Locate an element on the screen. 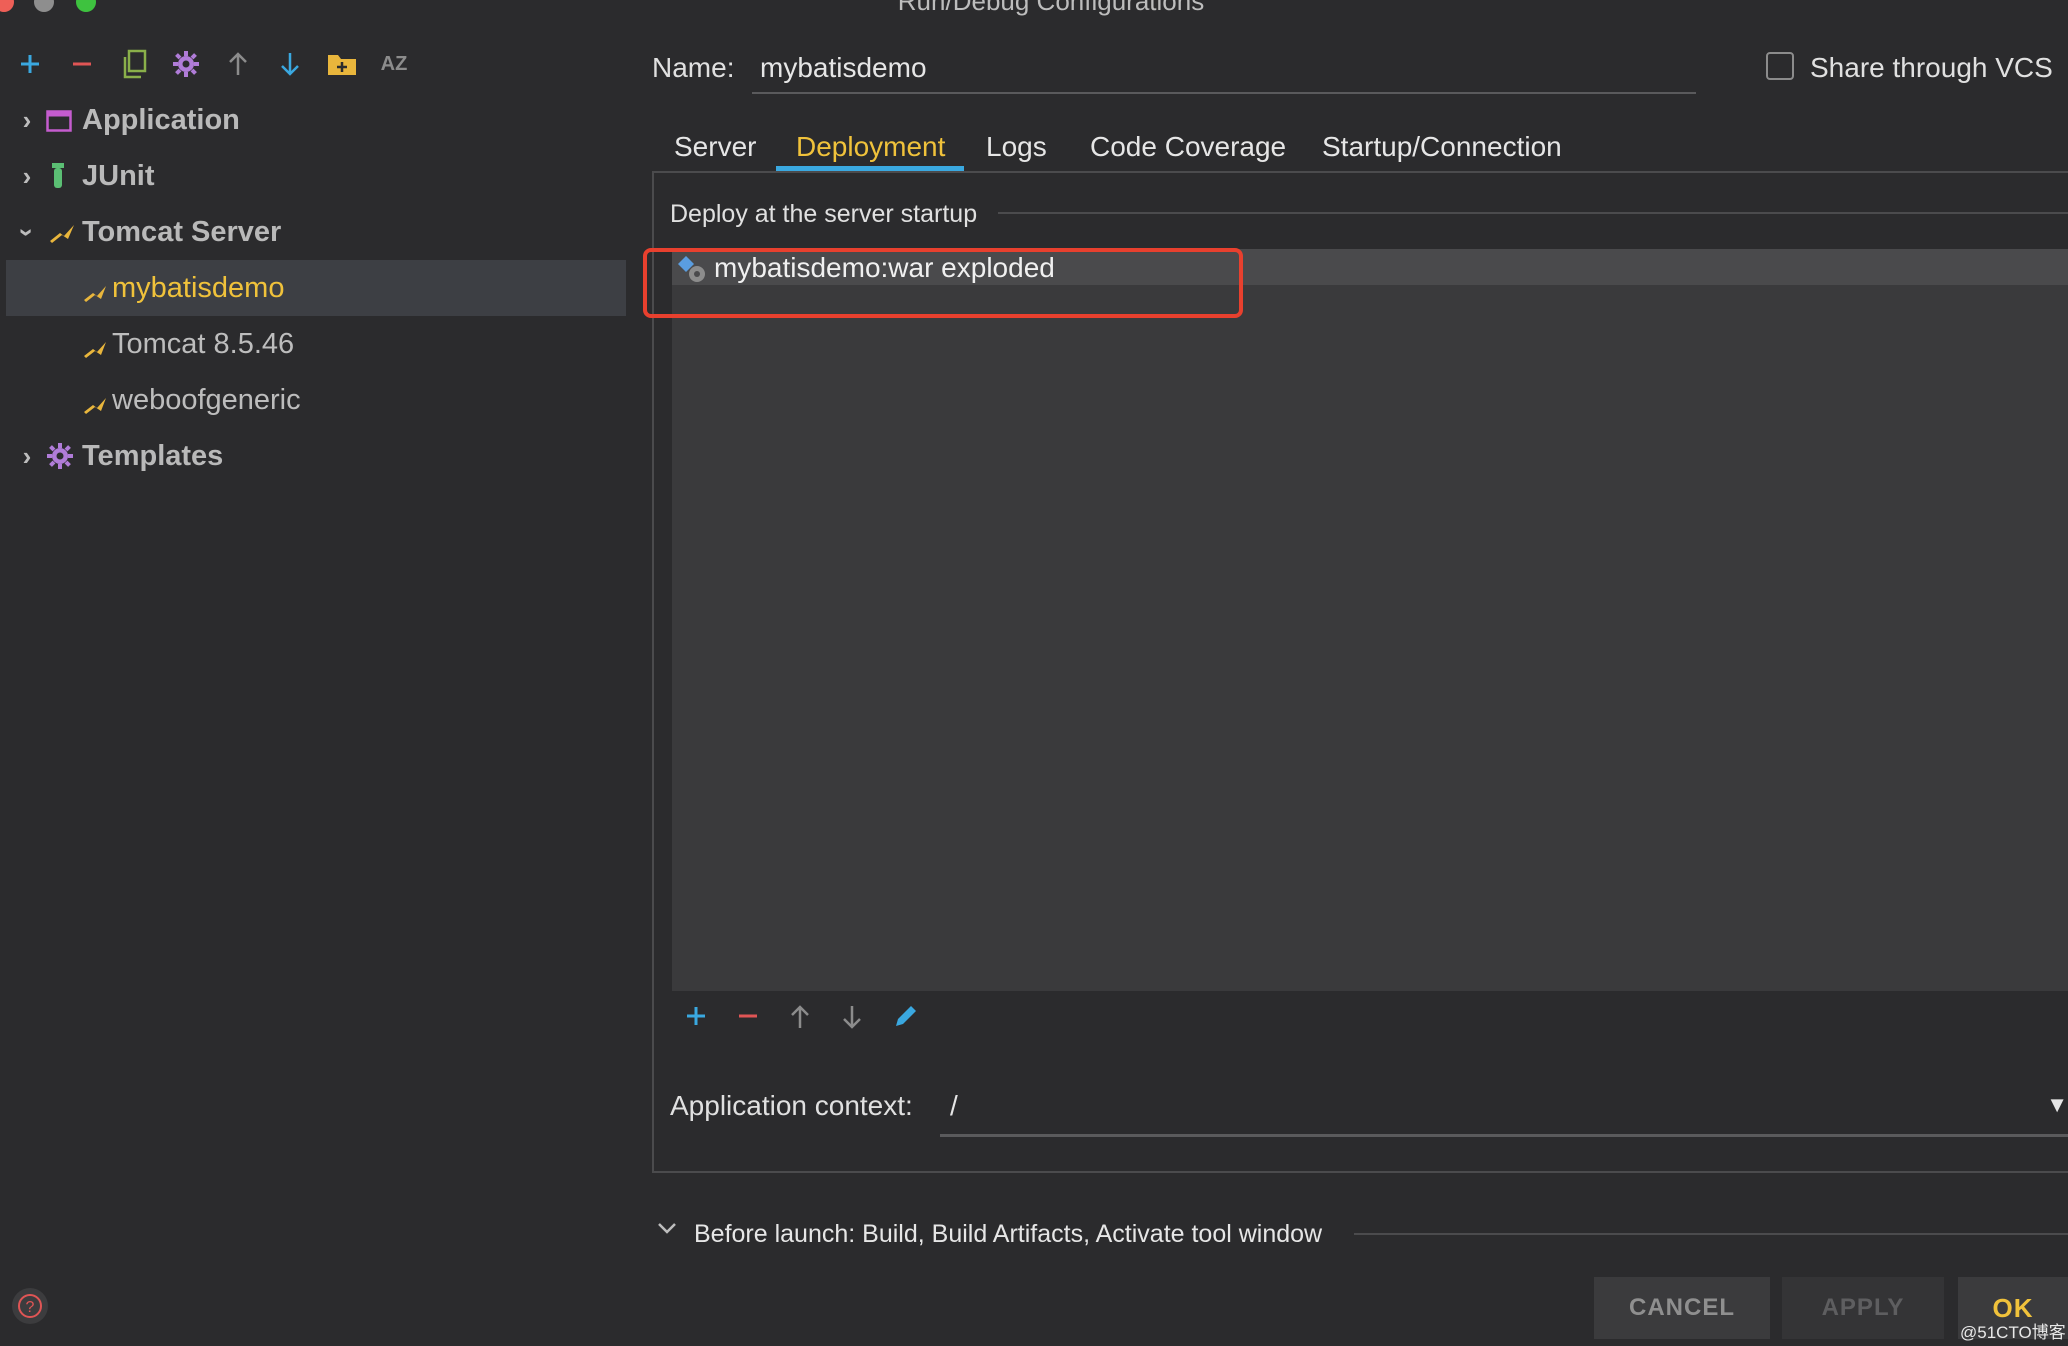  apply-button: APPLY is located at coordinates (1863, 1308).